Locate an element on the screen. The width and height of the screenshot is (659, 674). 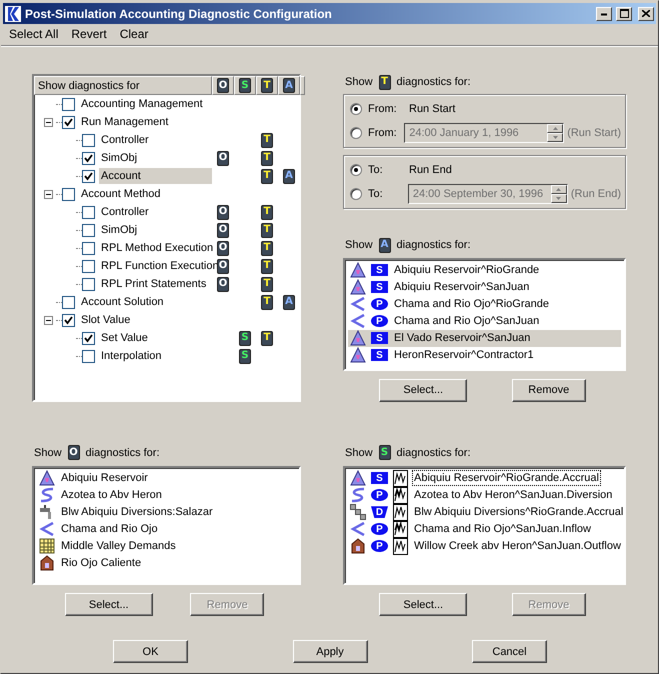
column-header: A is located at coordinates (289, 85).